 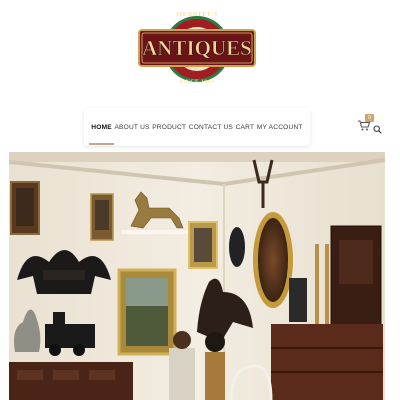 What do you see at coordinates (197, 14) in the screenshot?
I see `logo-arc-top: MERRITT'S` at bounding box center [197, 14].